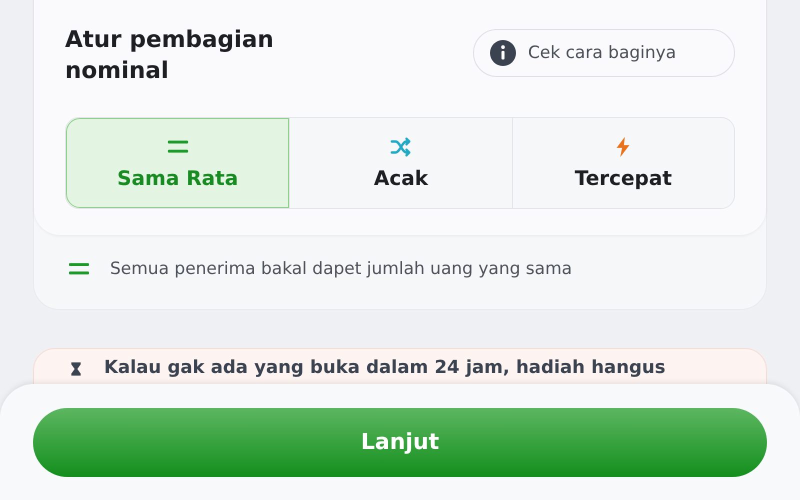 The height and width of the screenshot is (500, 800). Describe the element at coordinates (623, 163) in the screenshot. I see `split-option: Tercepat` at that location.